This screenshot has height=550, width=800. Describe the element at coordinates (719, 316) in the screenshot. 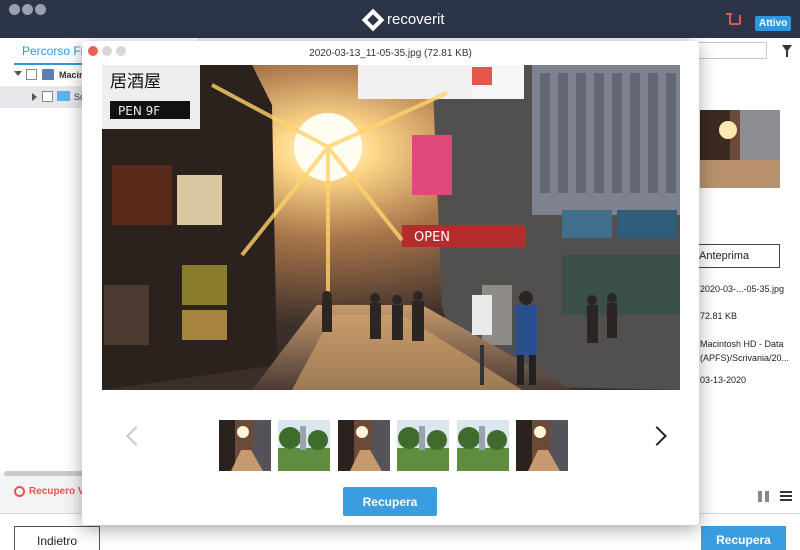

I see `detail-size: 72.81 KB` at that location.